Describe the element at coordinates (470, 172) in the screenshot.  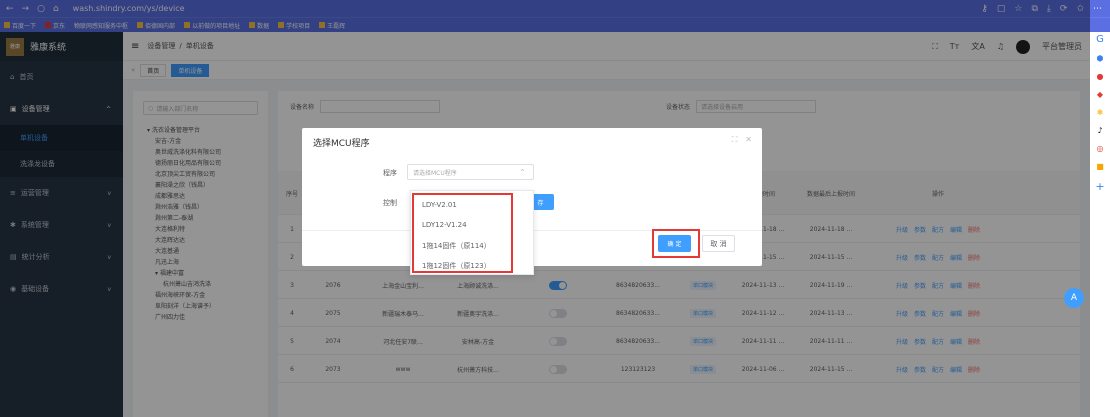
I see `mcu-program-select: 请选择MCU程序 ^` at that location.